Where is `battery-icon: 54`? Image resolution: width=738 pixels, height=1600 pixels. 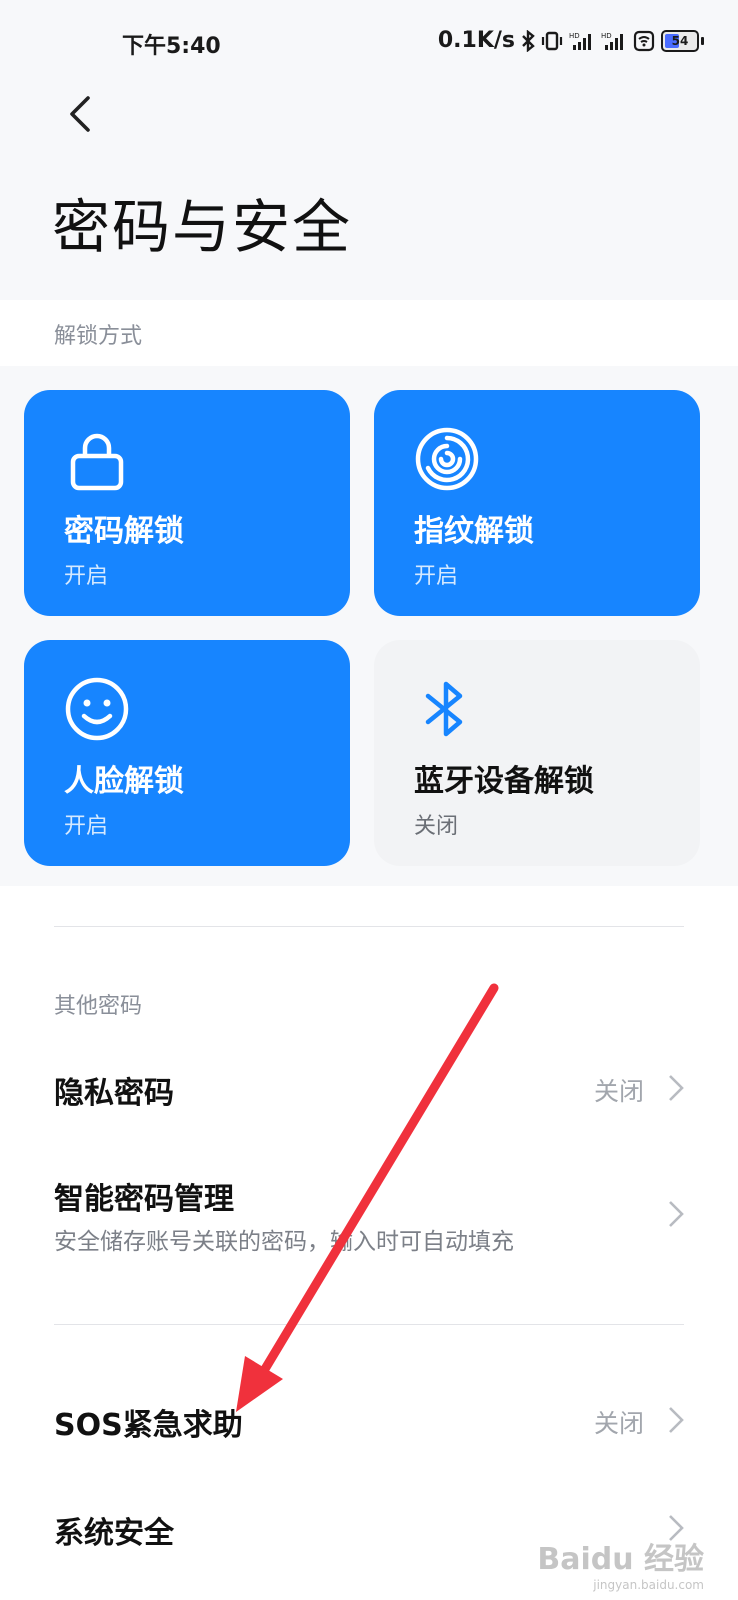 battery-icon: 54 is located at coordinates (682, 40).